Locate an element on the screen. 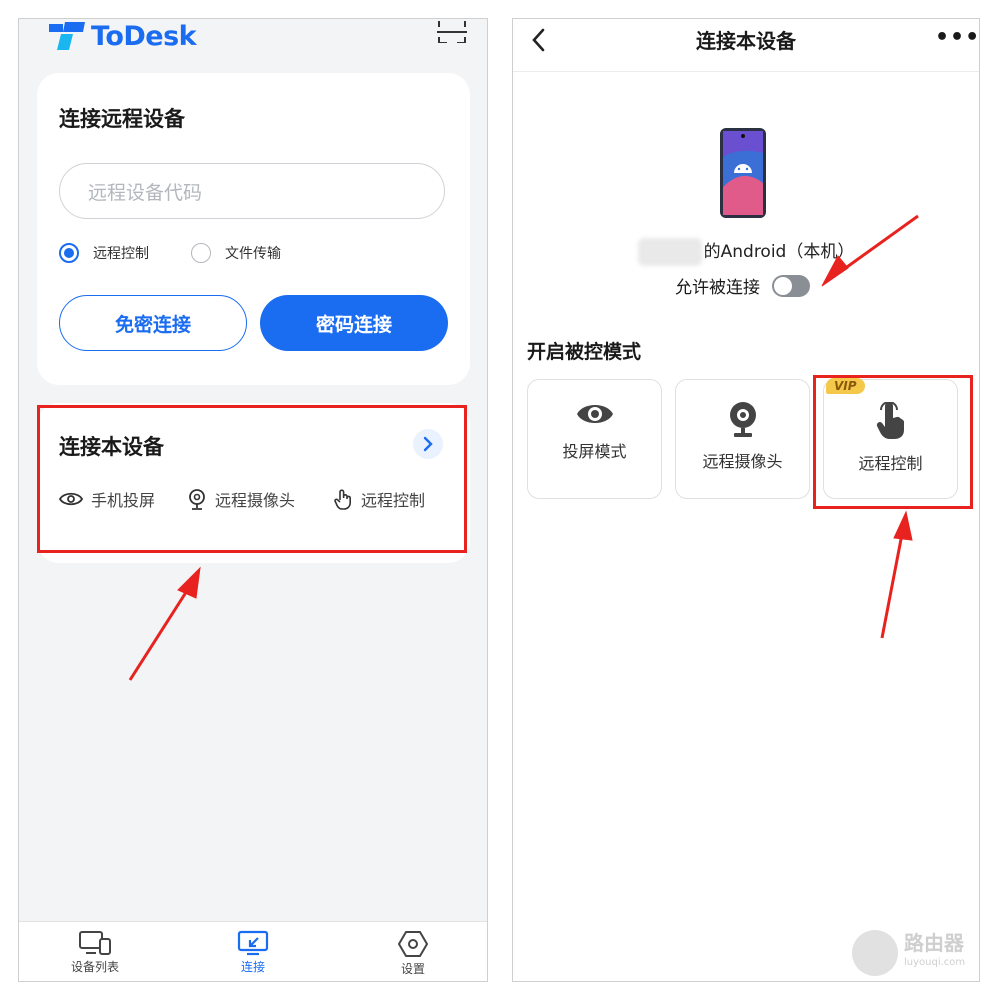 The height and width of the screenshot is (996, 994). arrow-head is located at coordinates (189, 582).